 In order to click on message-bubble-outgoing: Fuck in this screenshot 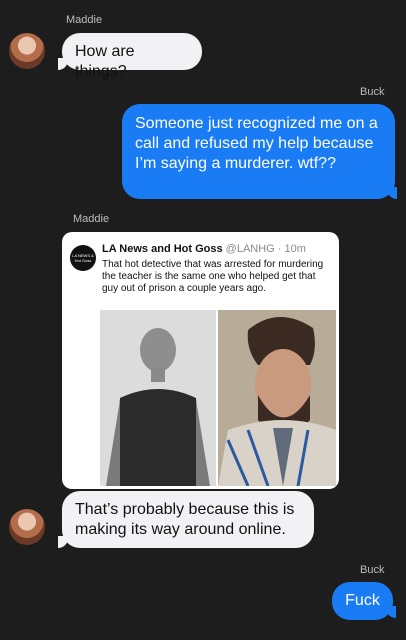, I will do `click(362, 601)`.